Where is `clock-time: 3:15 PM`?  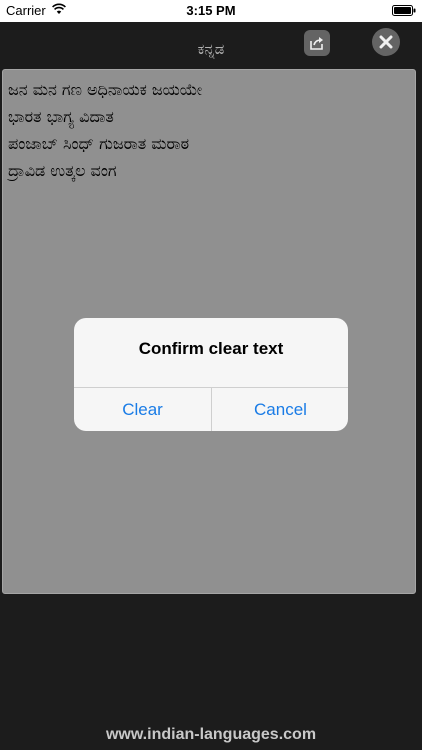
clock-time: 3:15 PM is located at coordinates (211, 10).